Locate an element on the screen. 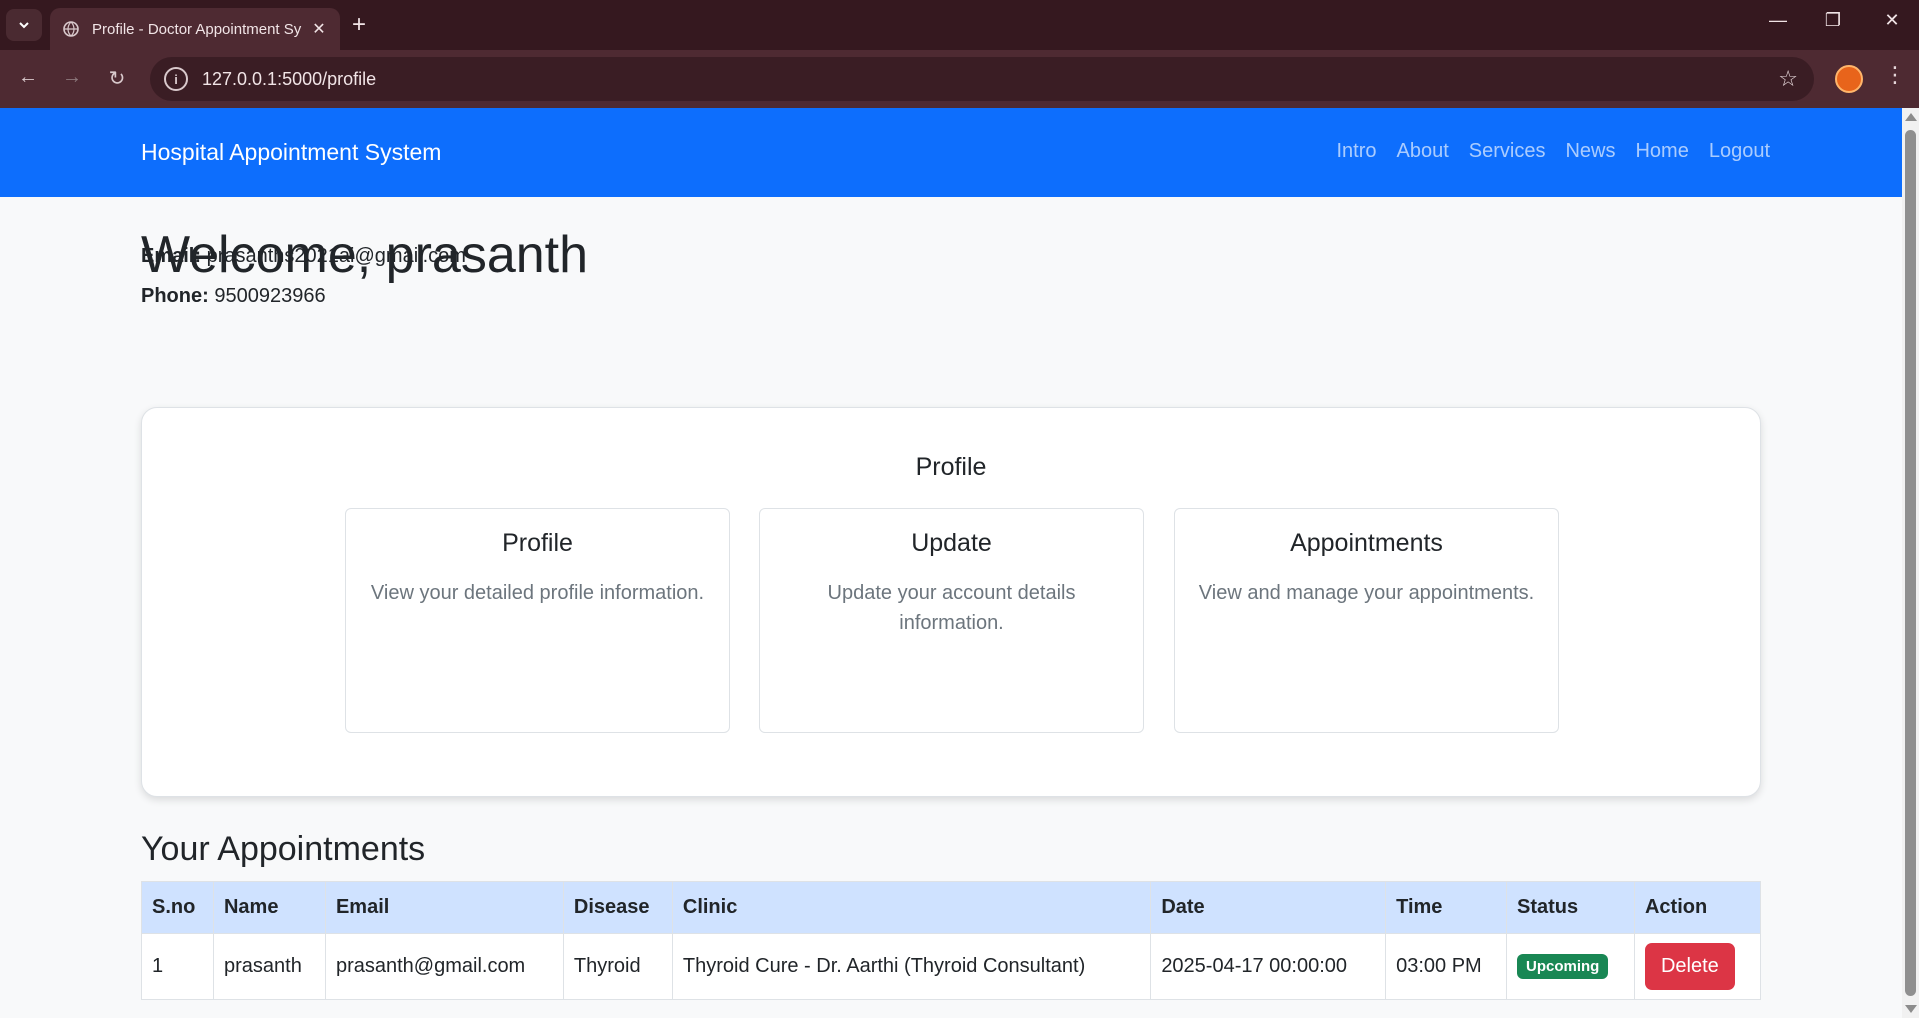 Image resolution: width=1919 pixels, height=1018 pixels. column-header: S.no is located at coordinates (177, 907).